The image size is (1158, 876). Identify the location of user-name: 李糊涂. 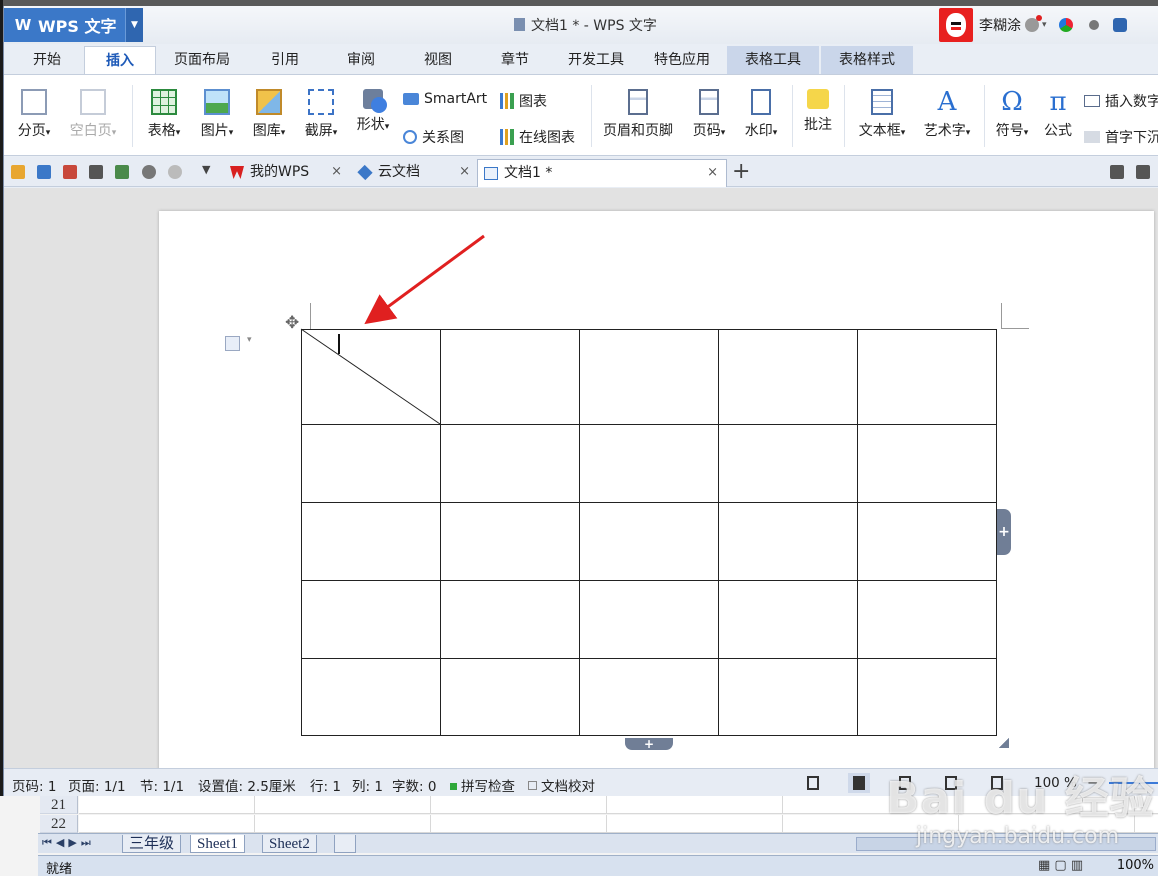
(1000, 25).